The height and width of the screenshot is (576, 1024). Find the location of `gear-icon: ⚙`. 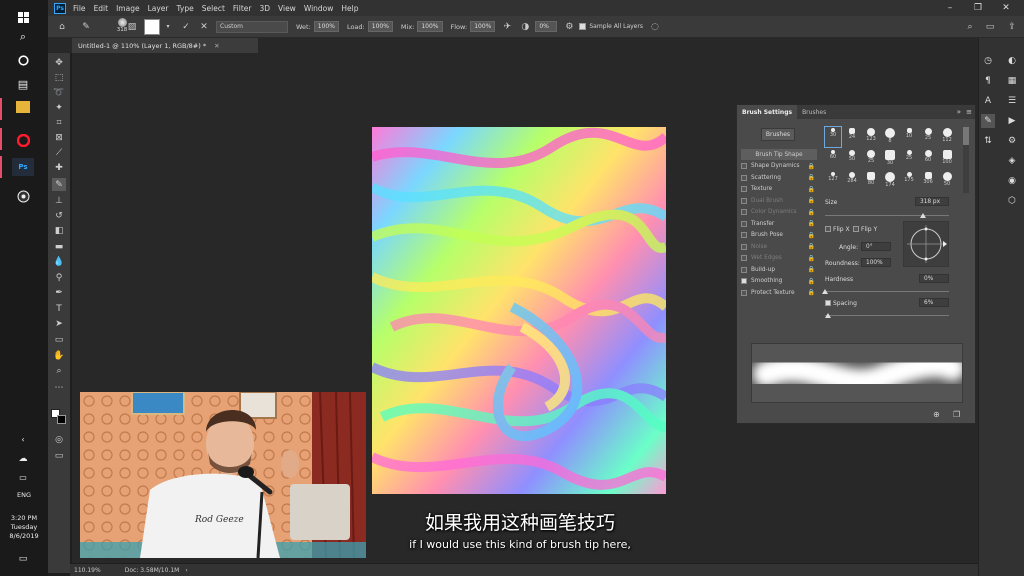

gear-icon: ⚙ is located at coordinates (569, 27).